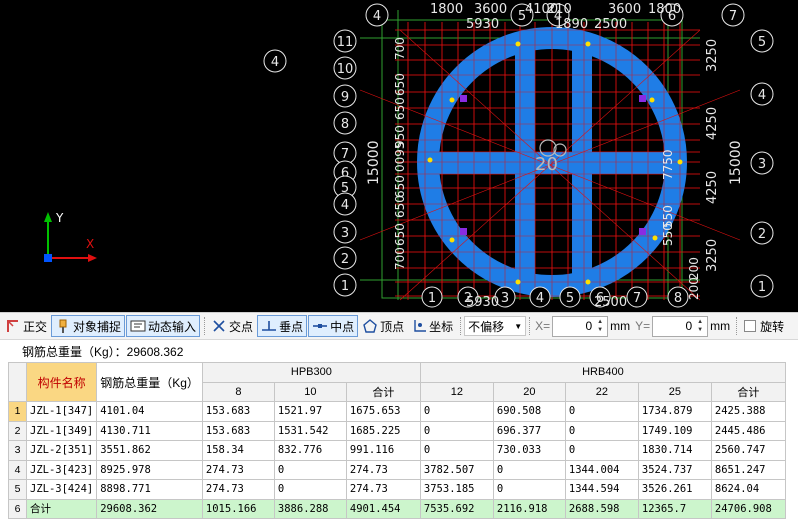 This screenshot has height=524, width=798. What do you see at coordinates (149, 450) in the screenshot?
I see `total-weight-cell: 3551.862` at bounding box center [149, 450].